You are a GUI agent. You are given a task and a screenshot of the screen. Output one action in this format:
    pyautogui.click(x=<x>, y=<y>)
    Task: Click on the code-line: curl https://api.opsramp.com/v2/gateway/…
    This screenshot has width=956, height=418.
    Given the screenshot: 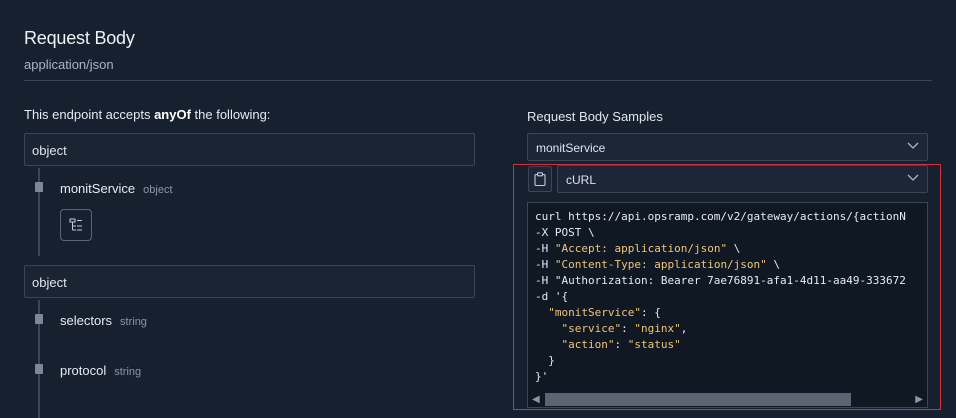 What is the action you would take?
    pyautogui.click(x=720, y=216)
    